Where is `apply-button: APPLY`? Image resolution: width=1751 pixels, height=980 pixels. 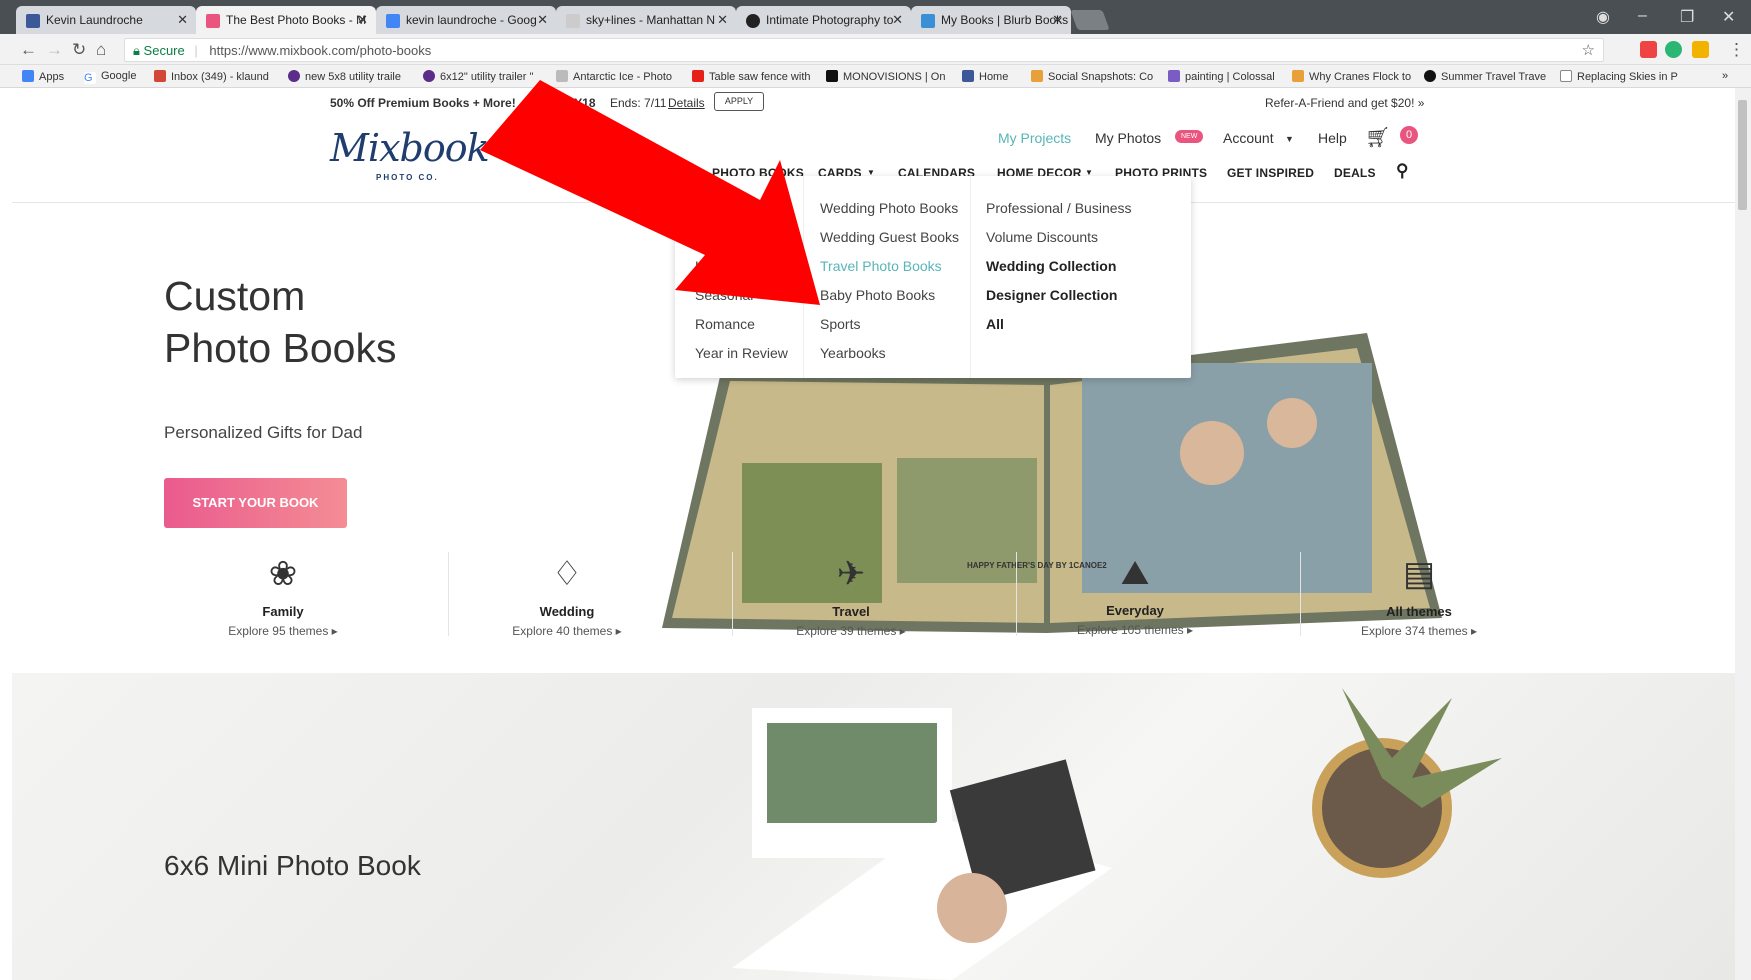
apply-button: APPLY is located at coordinates (739, 101).